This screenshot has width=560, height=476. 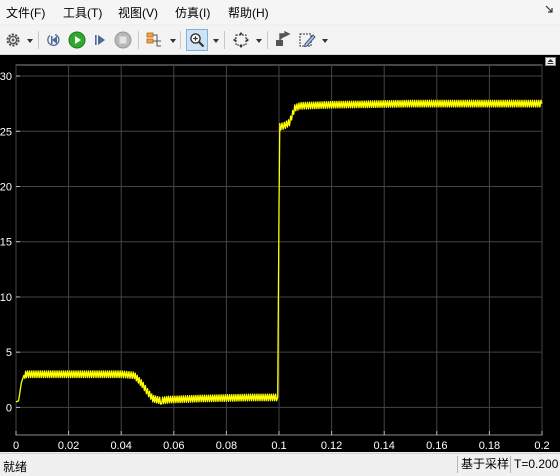 What do you see at coordinates (138, 13) in the screenshot?
I see `menu-view: 视图(V)` at bounding box center [138, 13].